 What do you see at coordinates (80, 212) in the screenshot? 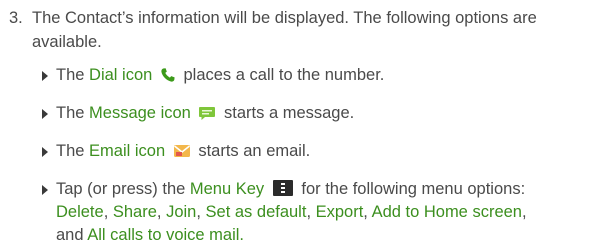
I see `option-delete: Delete` at bounding box center [80, 212].